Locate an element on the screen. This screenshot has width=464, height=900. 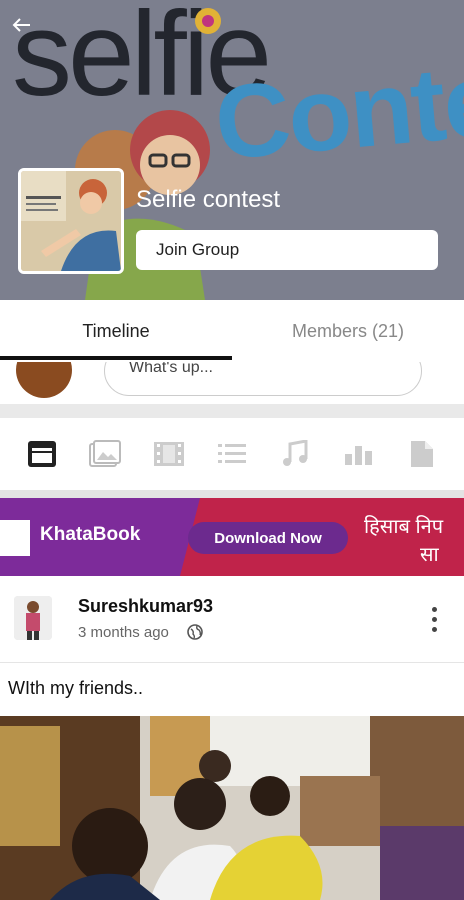
ad-download-button: Download Now is located at coordinates (268, 538).